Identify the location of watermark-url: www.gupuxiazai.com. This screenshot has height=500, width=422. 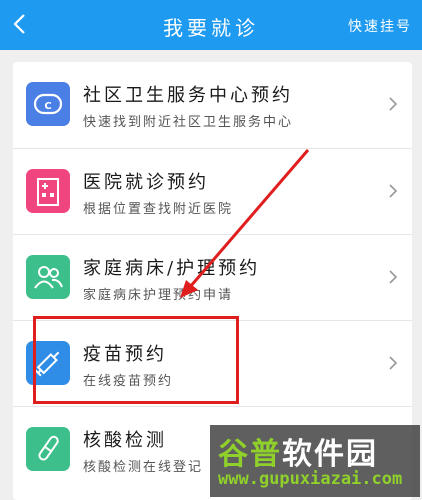
(310, 479).